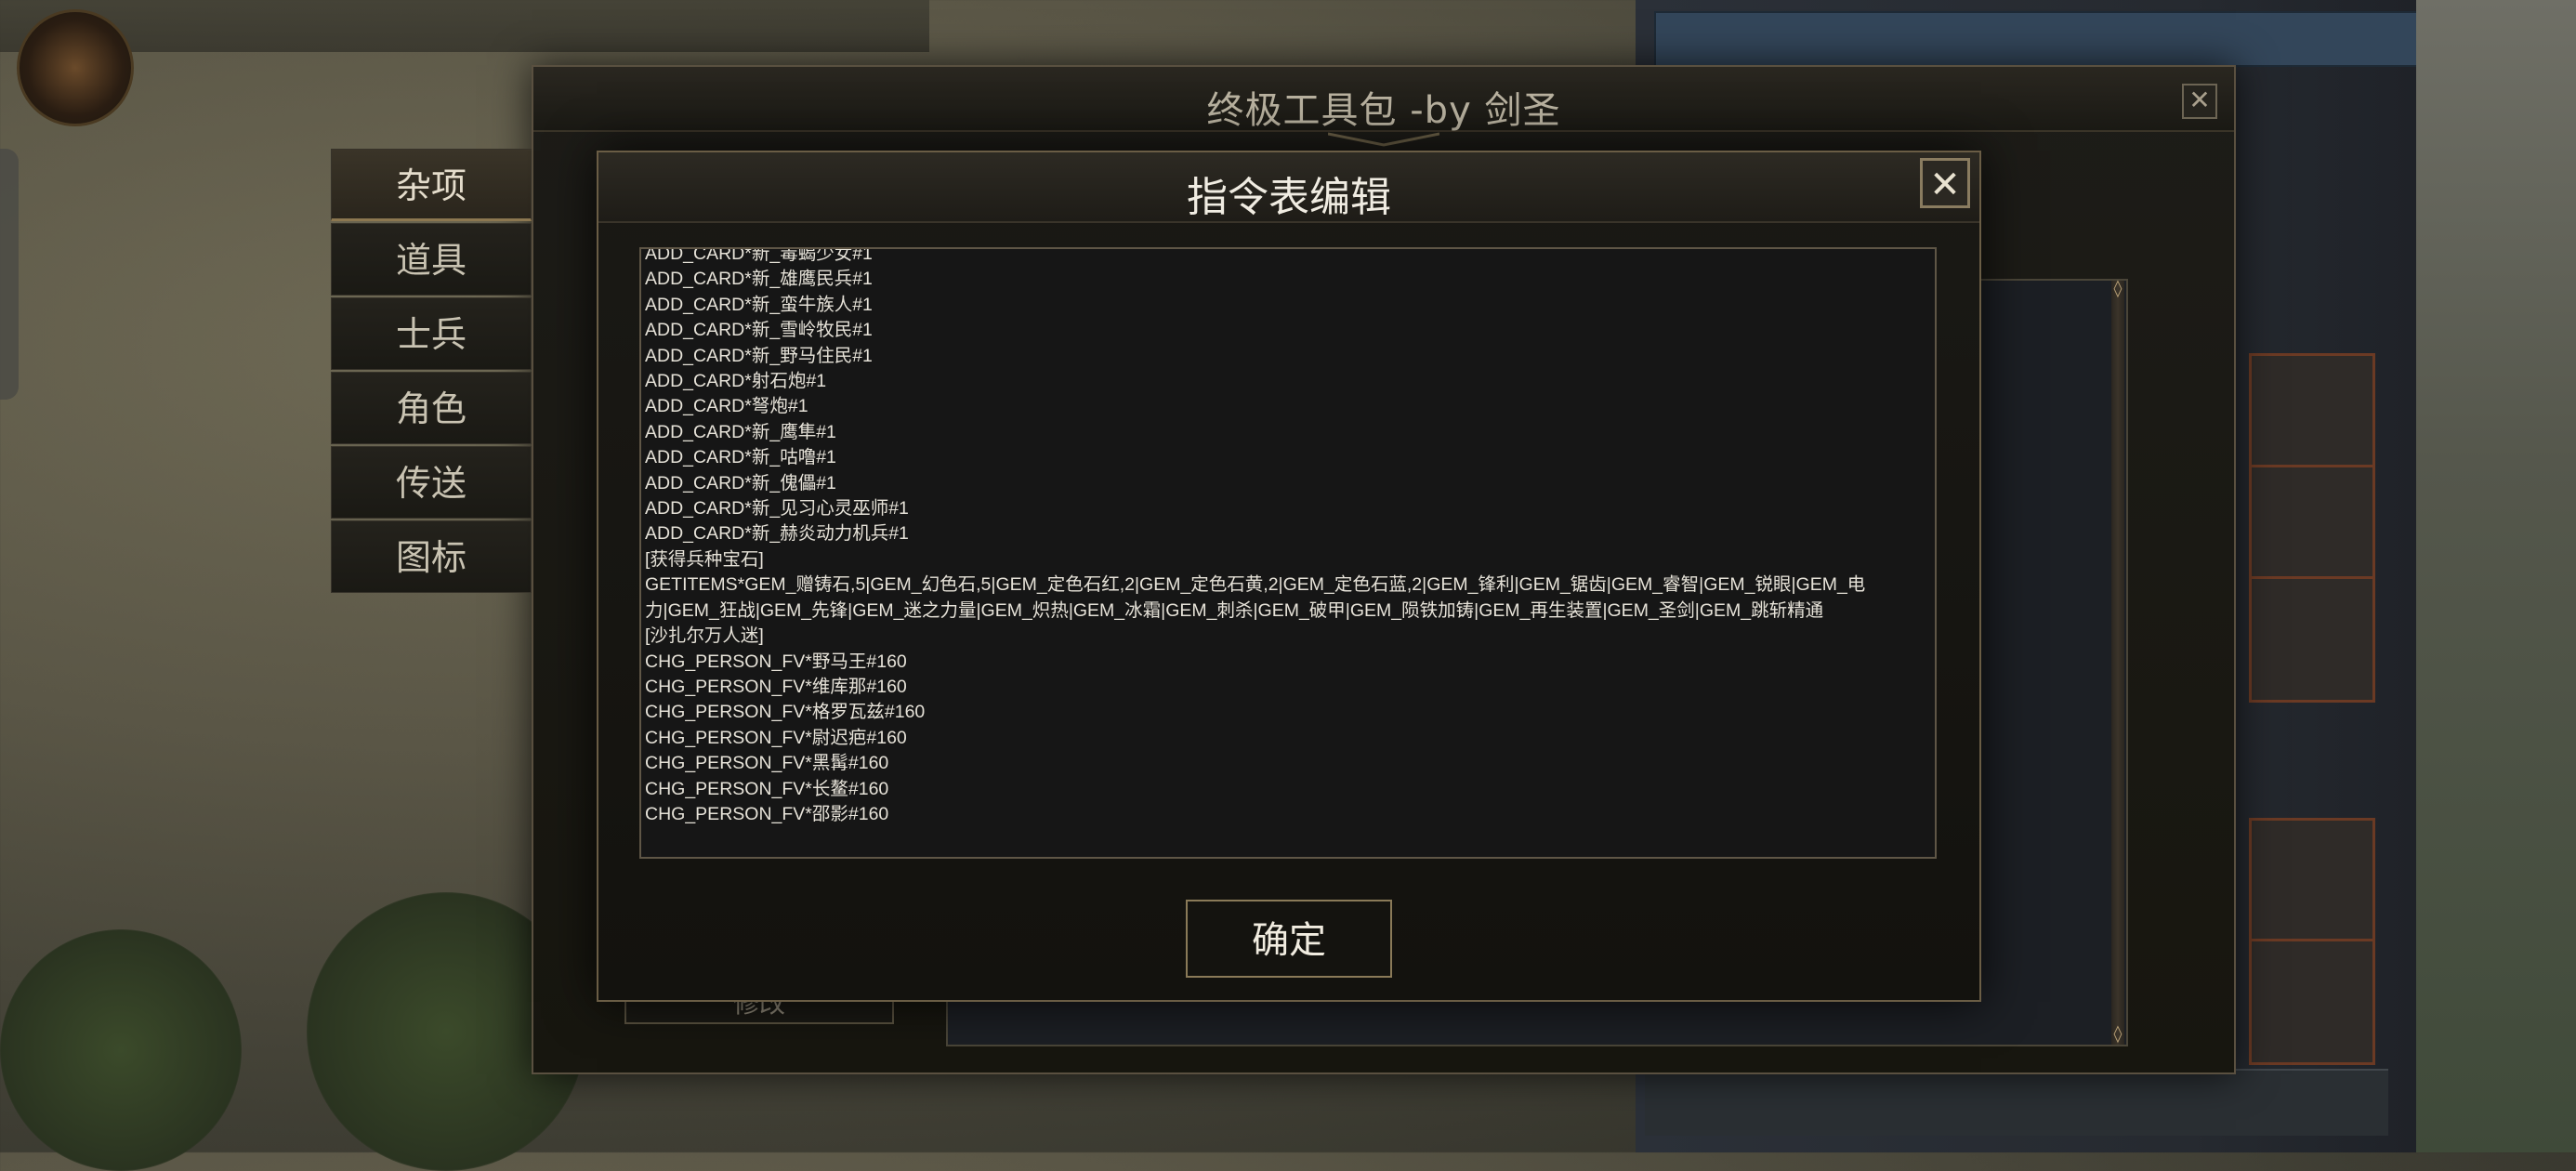 This screenshot has width=2576, height=1171. What do you see at coordinates (2117, 289) in the screenshot?
I see `scroll-up-diamond-icon: ◊` at bounding box center [2117, 289].